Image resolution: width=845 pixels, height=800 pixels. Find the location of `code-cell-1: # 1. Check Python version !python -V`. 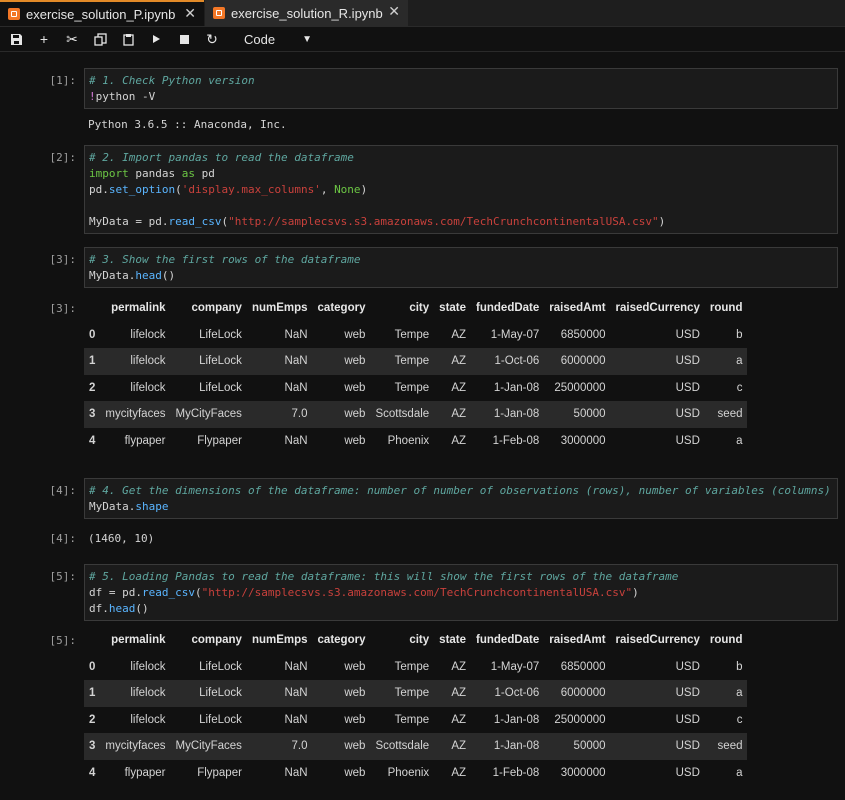

code-cell-1: # 1. Check Python version !python -V is located at coordinates (461, 88).